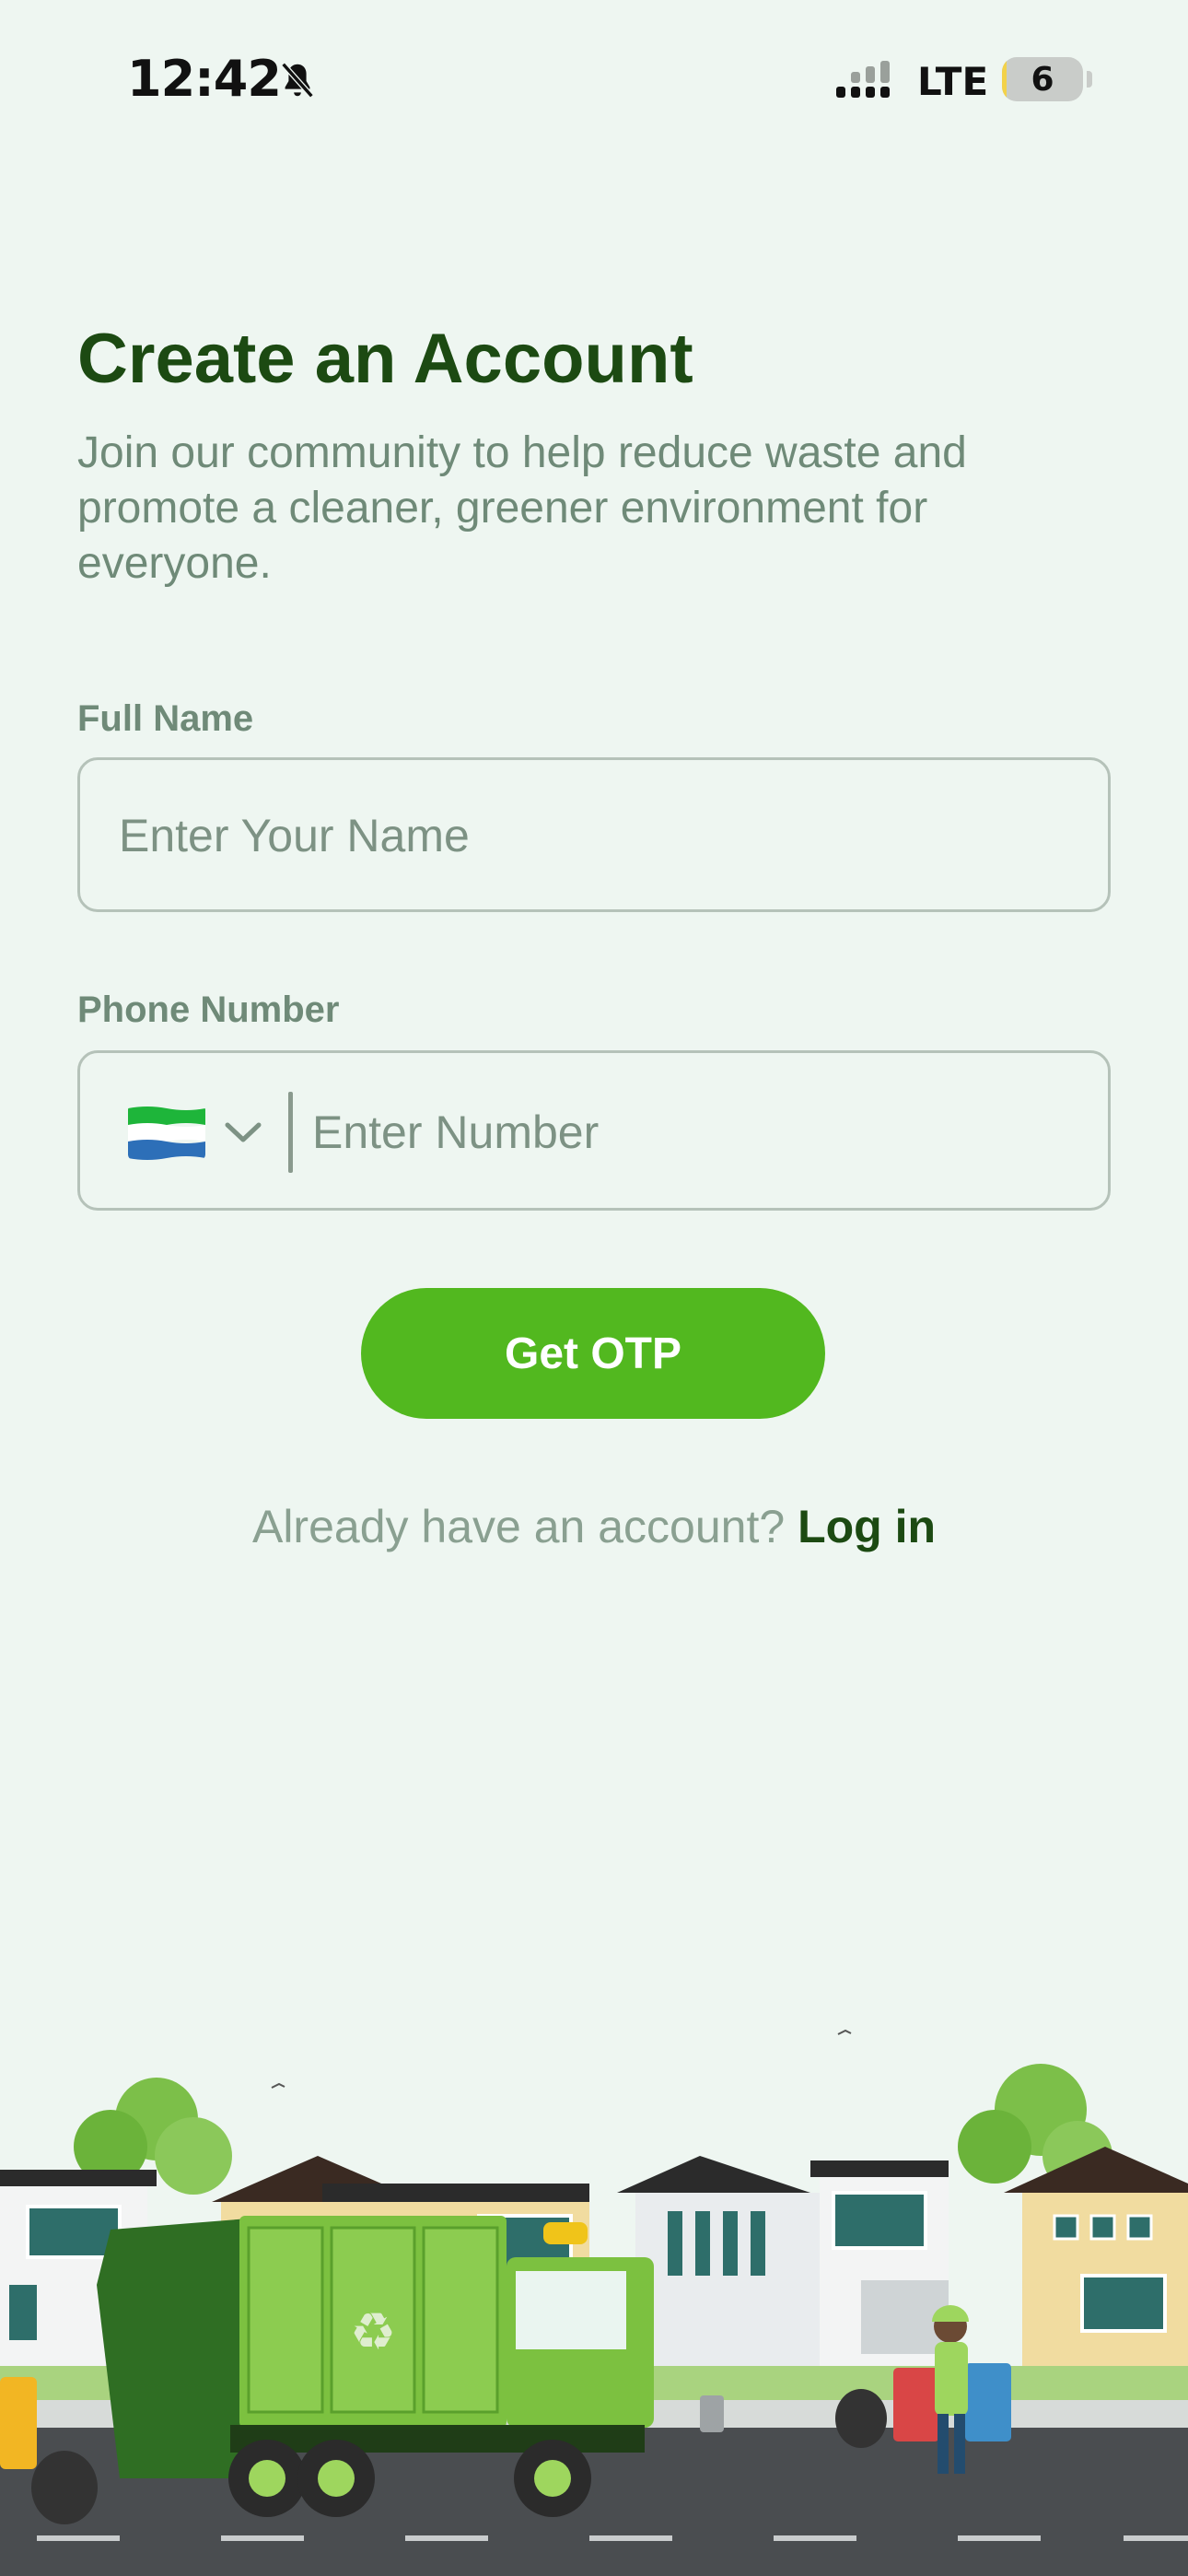  Describe the element at coordinates (863, 79) in the screenshot. I see `signal-icon` at that location.